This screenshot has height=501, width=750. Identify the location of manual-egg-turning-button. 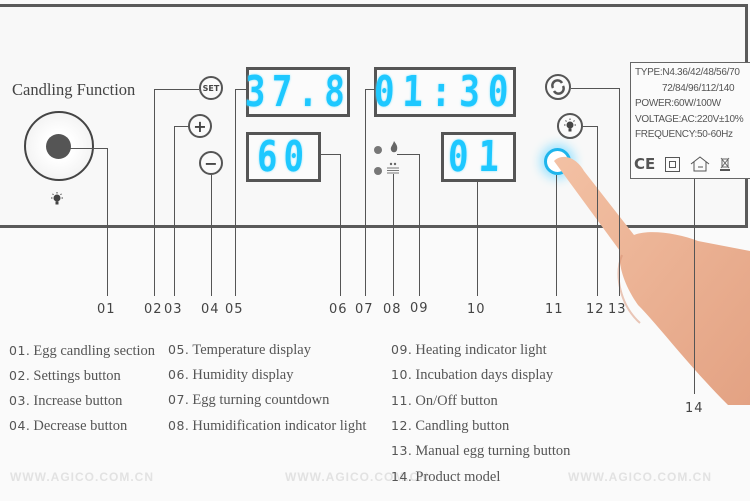
(558, 87).